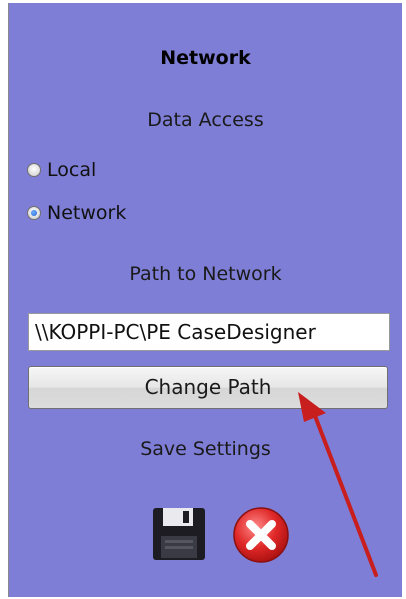 This screenshot has width=406, height=599. Describe the element at coordinates (72, 170) in the screenshot. I see `radio-local-label: Local` at that location.